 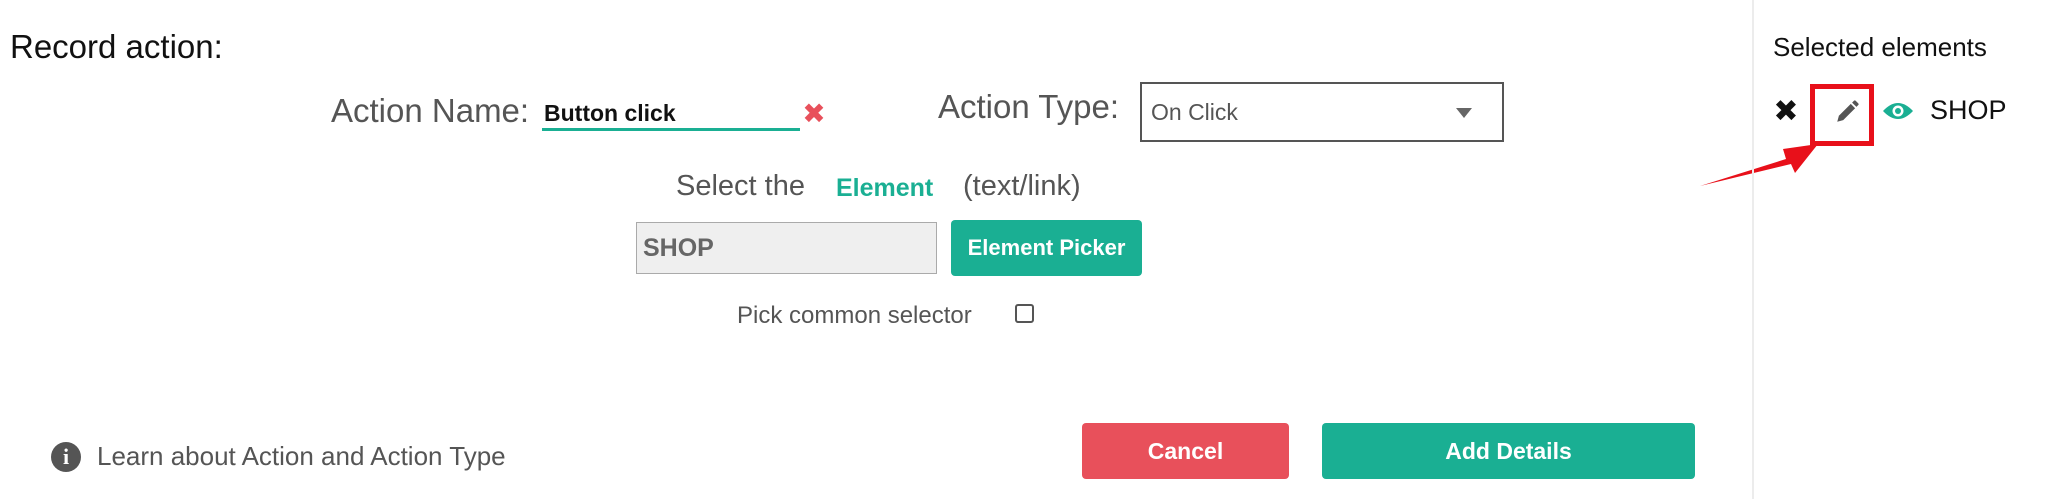 What do you see at coordinates (1898, 111) in the screenshot?
I see `eye-icon` at bounding box center [1898, 111].